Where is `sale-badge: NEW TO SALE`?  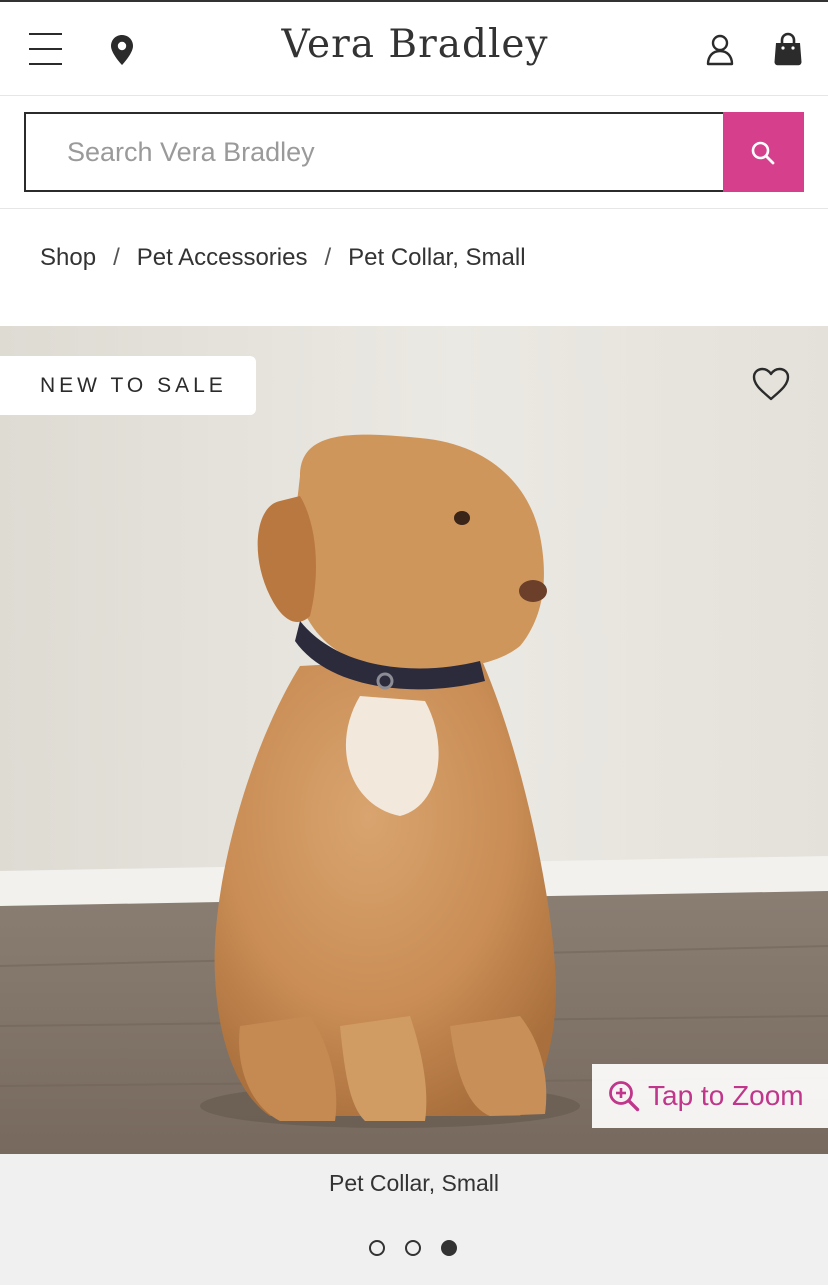 sale-badge: NEW TO SALE is located at coordinates (128, 385).